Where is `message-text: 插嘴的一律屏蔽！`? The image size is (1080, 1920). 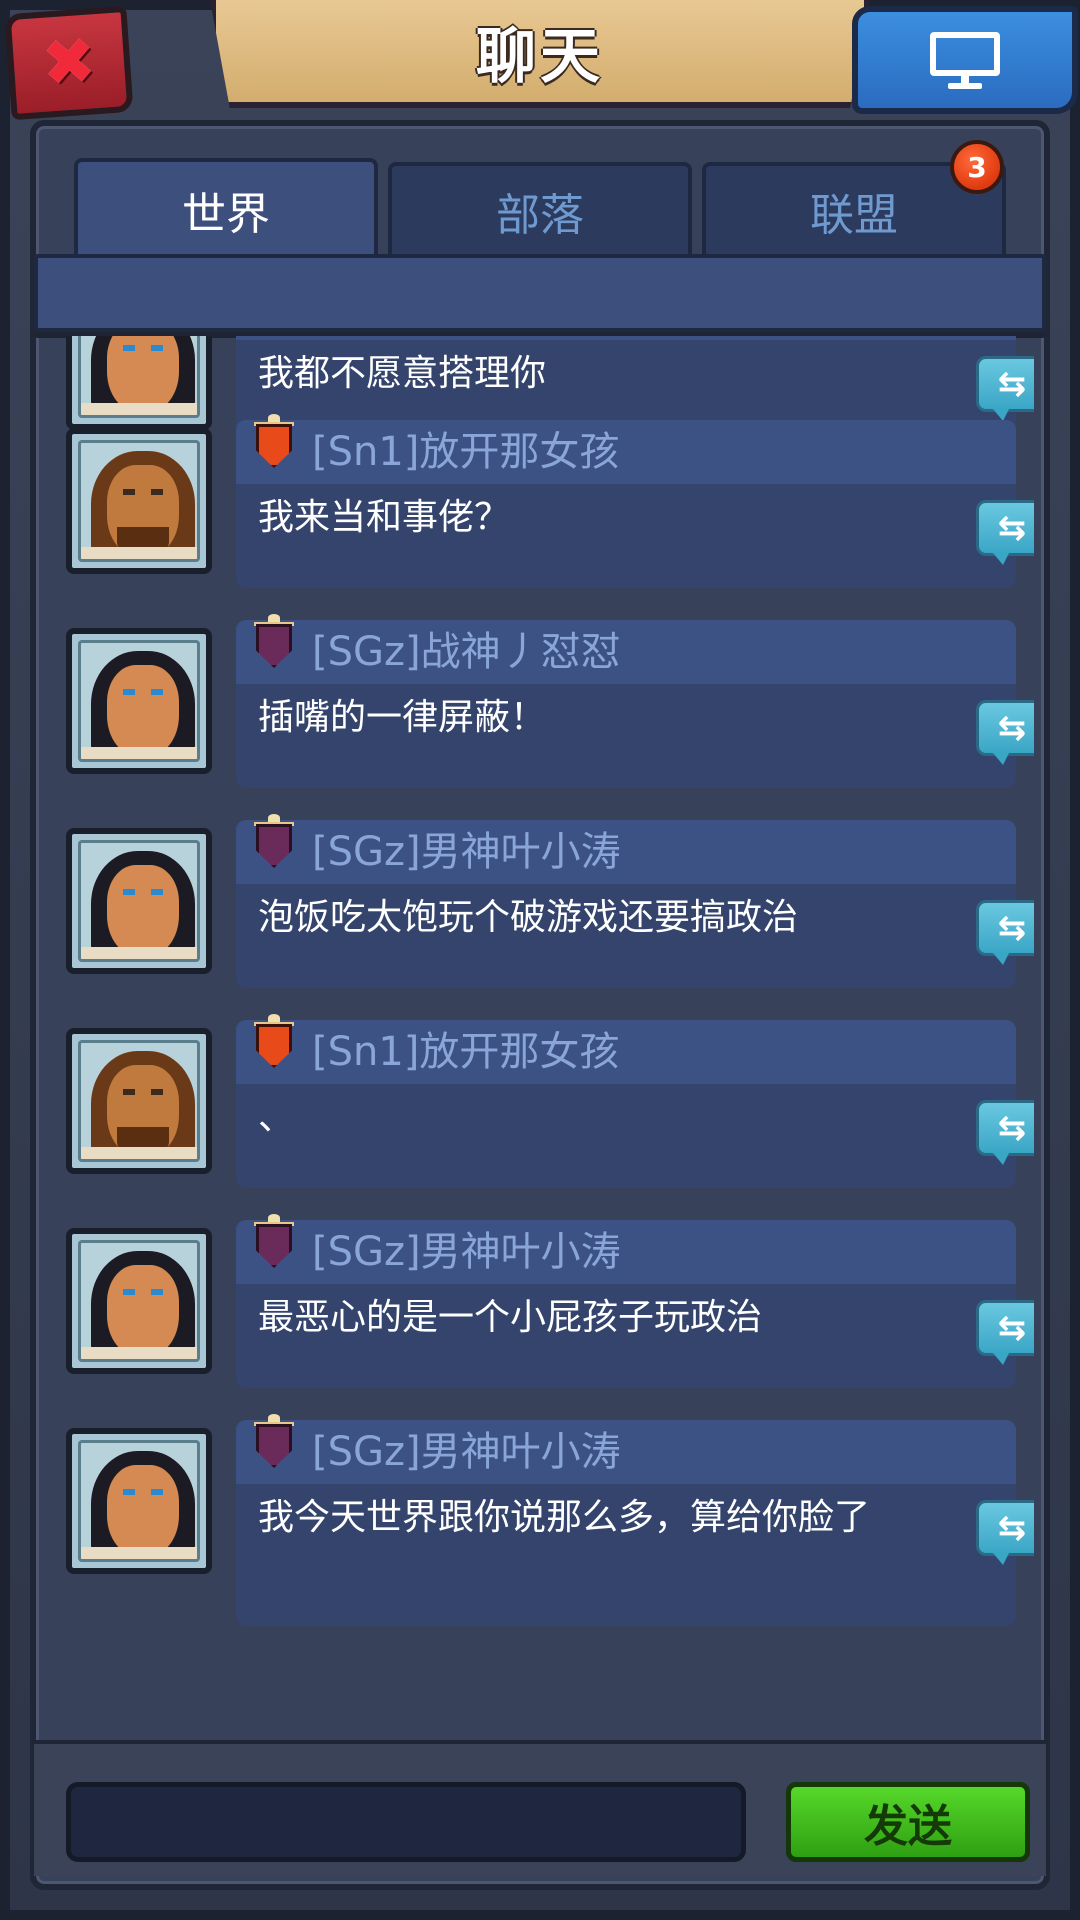
message-text: 插嘴的一律屏蔽！ is located at coordinates (402, 717).